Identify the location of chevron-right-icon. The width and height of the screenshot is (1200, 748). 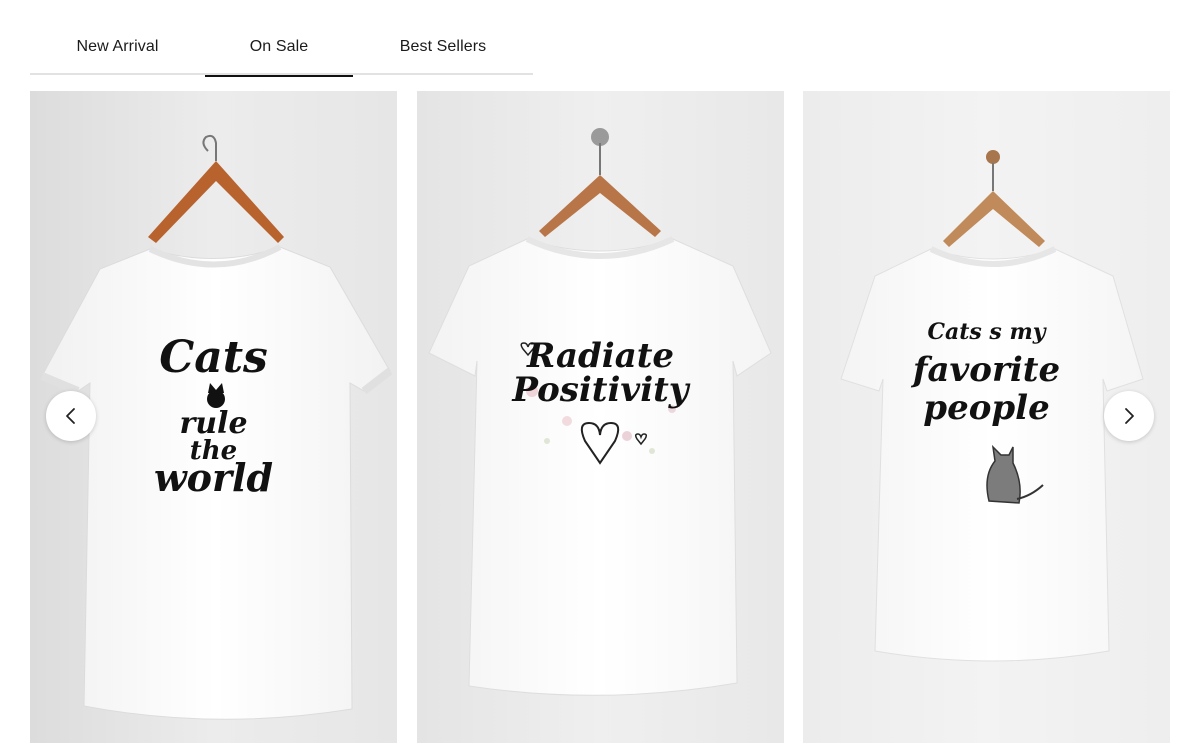
(1129, 416).